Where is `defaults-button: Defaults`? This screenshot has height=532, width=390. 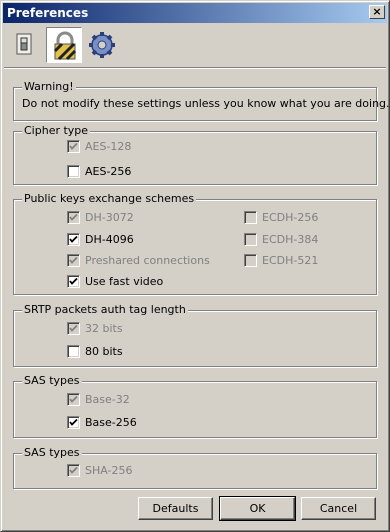 defaults-button: Defaults is located at coordinates (175, 508).